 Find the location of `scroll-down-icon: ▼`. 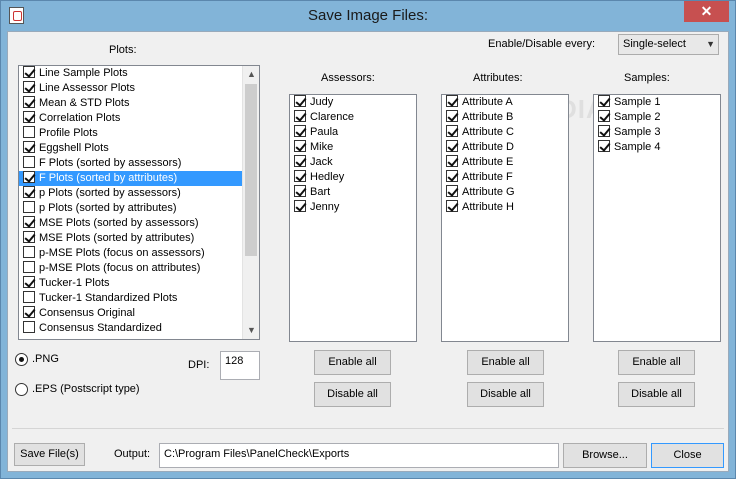

scroll-down-icon: ▼ is located at coordinates (251, 330).